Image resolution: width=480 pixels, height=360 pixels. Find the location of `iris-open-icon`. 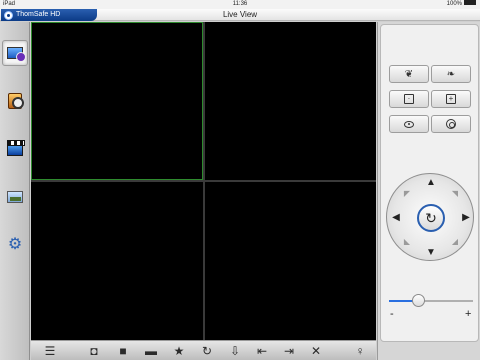

iris-open-icon is located at coordinates (451, 124).